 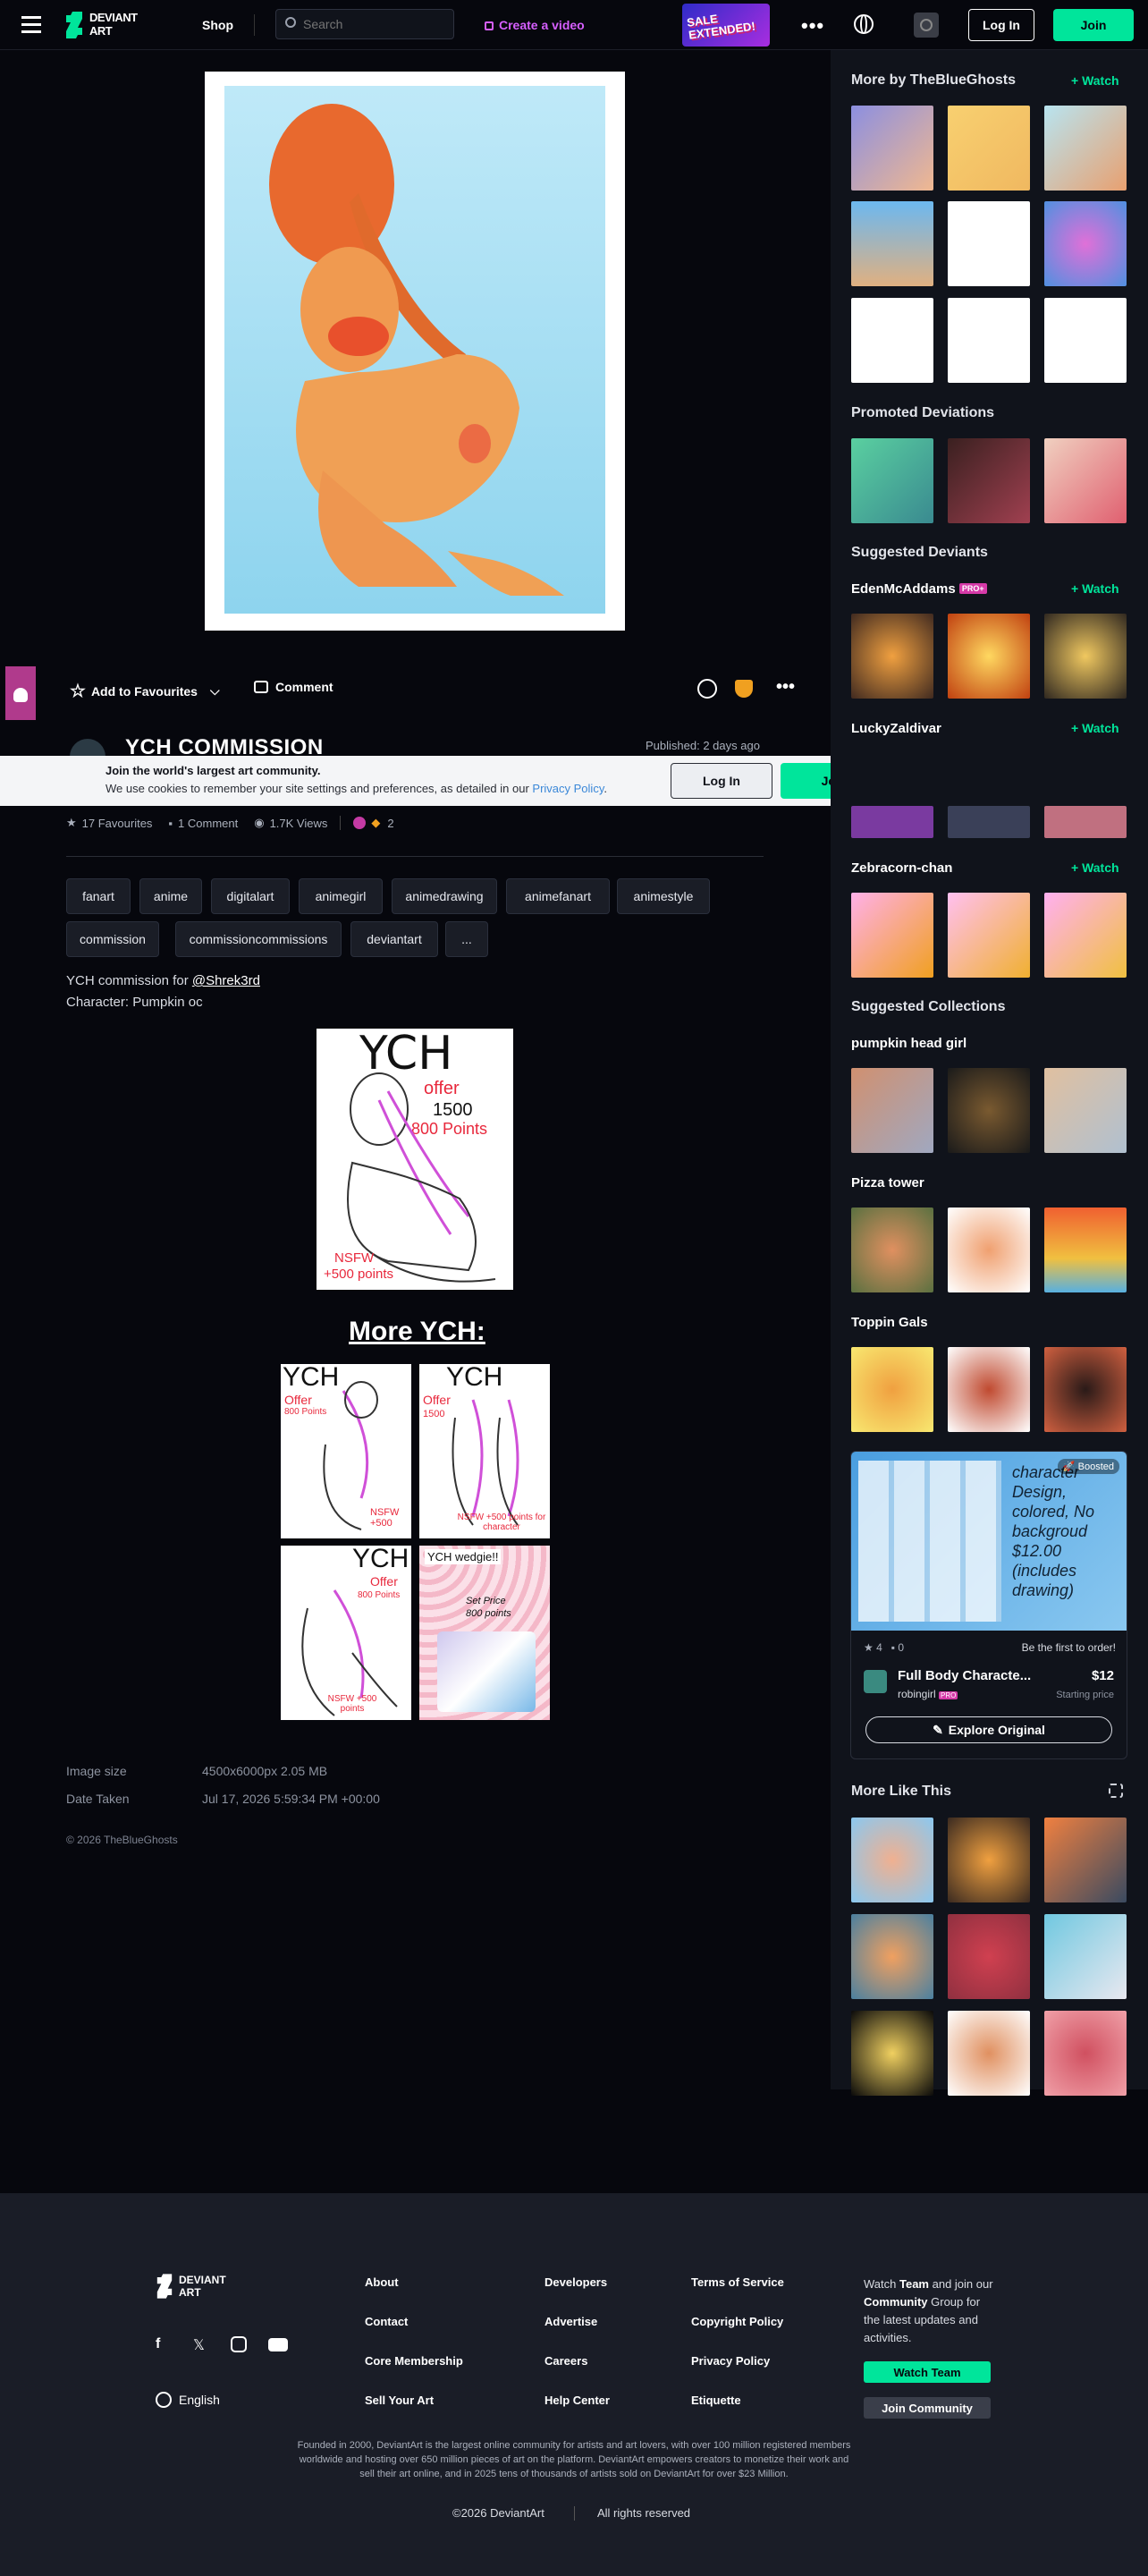 I want to click on add-favourites-button: ☆ Add to Favourites ⌵, so click(x=145, y=691).